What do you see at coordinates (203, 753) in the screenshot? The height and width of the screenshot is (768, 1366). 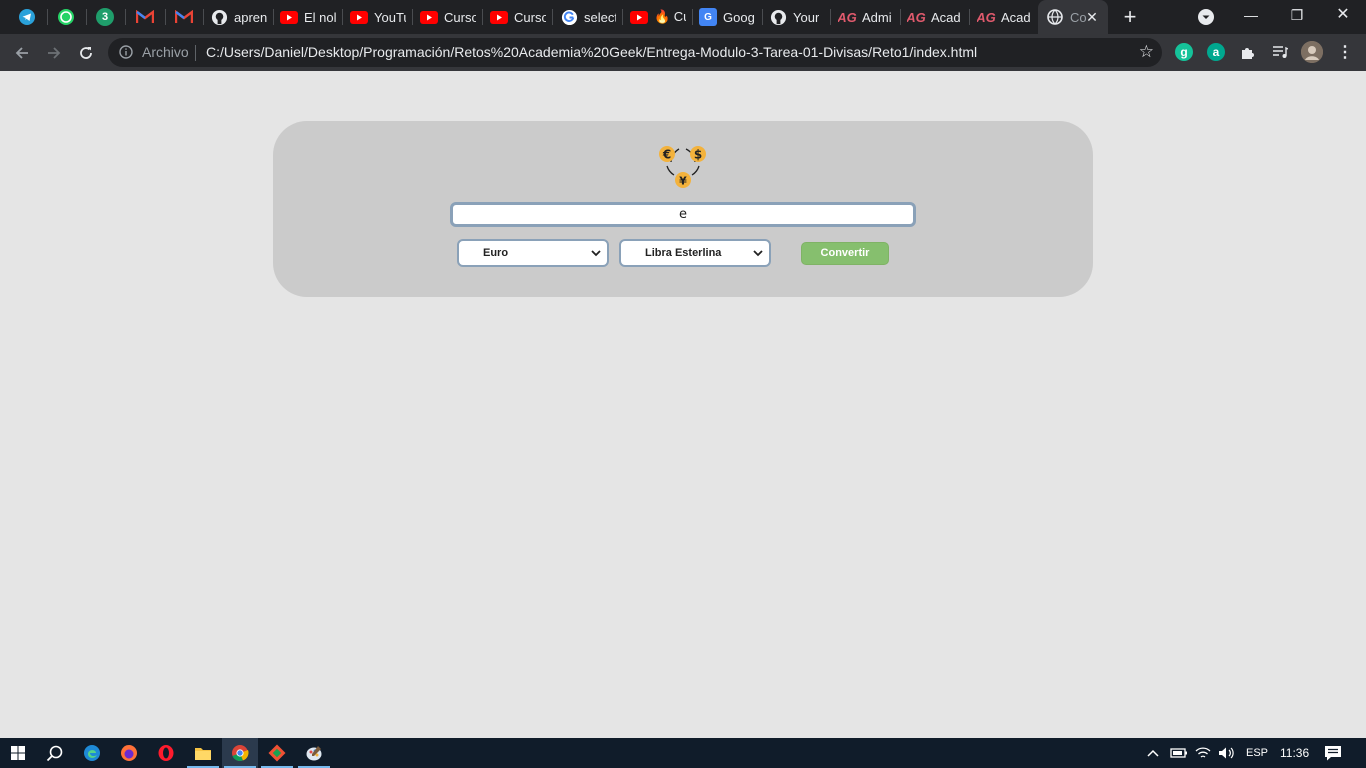 I see `file-explorer-icon` at bounding box center [203, 753].